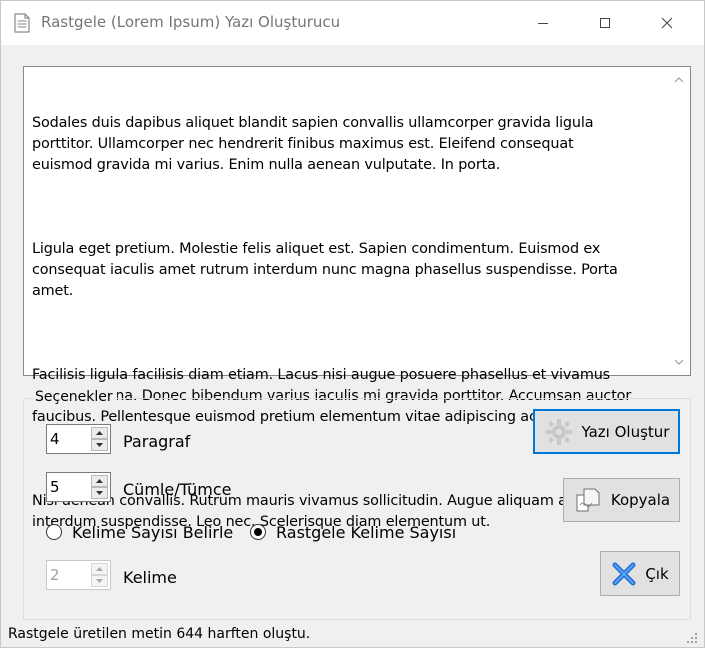 The height and width of the screenshot is (648, 705). I want to click on paragraph-decrement-button, so click(99, 445).